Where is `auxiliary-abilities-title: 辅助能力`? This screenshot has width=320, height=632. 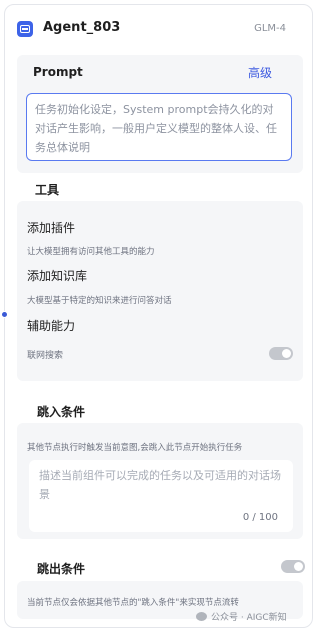
auxiliary-abilities-title: 辅助能力 is located at coordinates (51, 326).